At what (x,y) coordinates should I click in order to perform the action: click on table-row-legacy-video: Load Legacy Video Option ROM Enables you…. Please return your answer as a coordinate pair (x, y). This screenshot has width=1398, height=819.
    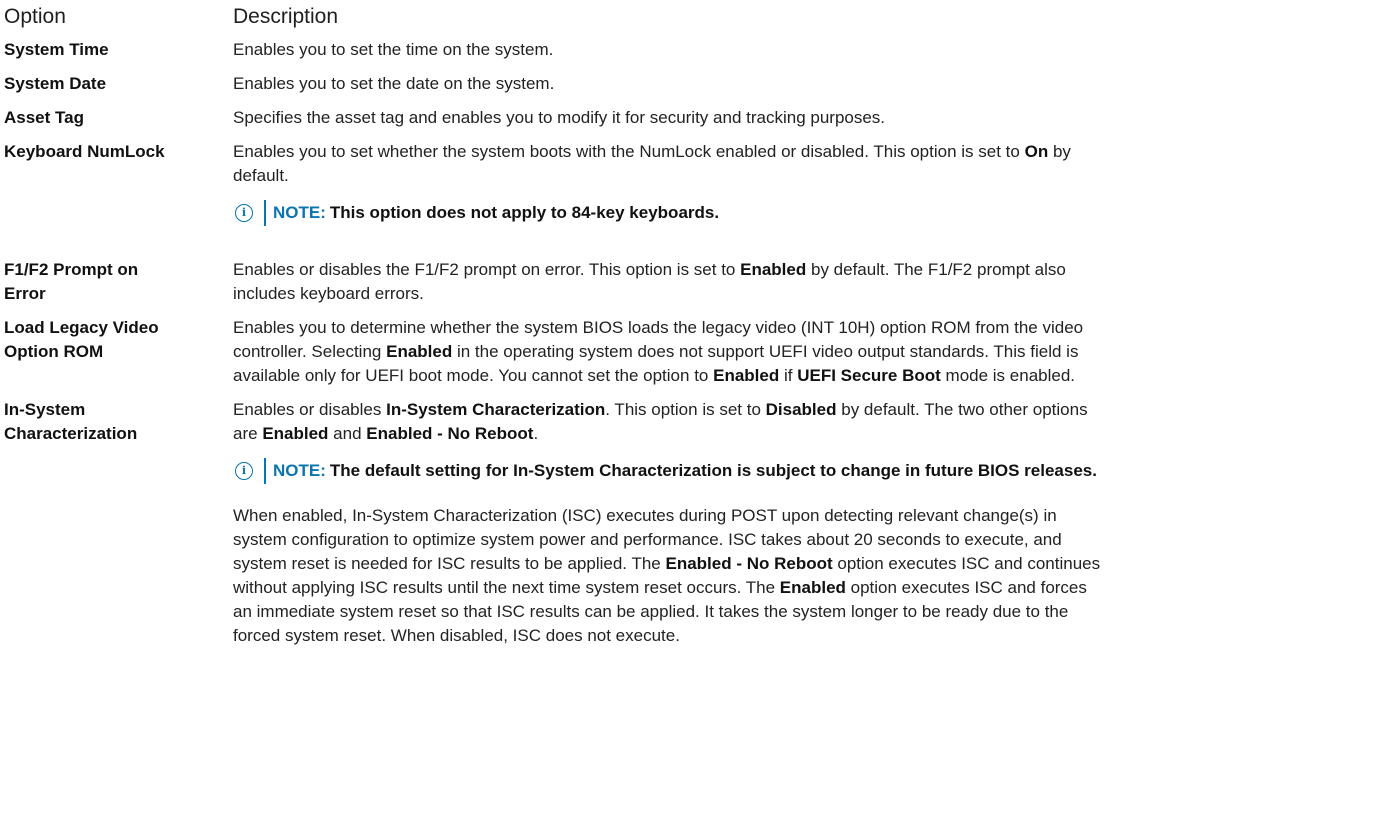
    Looking at the image, I should click on (699, 352).